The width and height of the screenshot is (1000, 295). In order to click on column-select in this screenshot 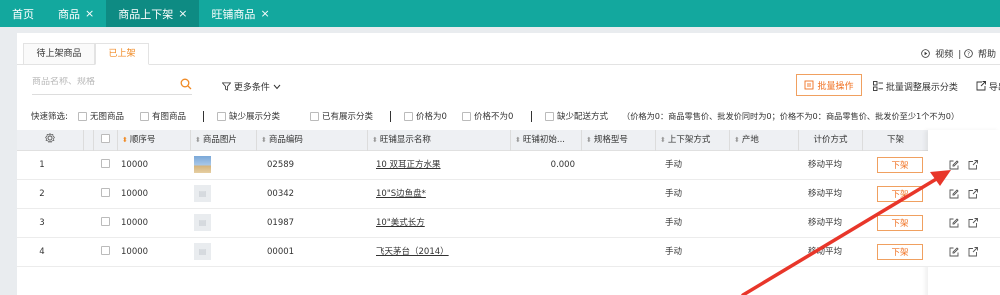, I will do `click(105, 140)`.